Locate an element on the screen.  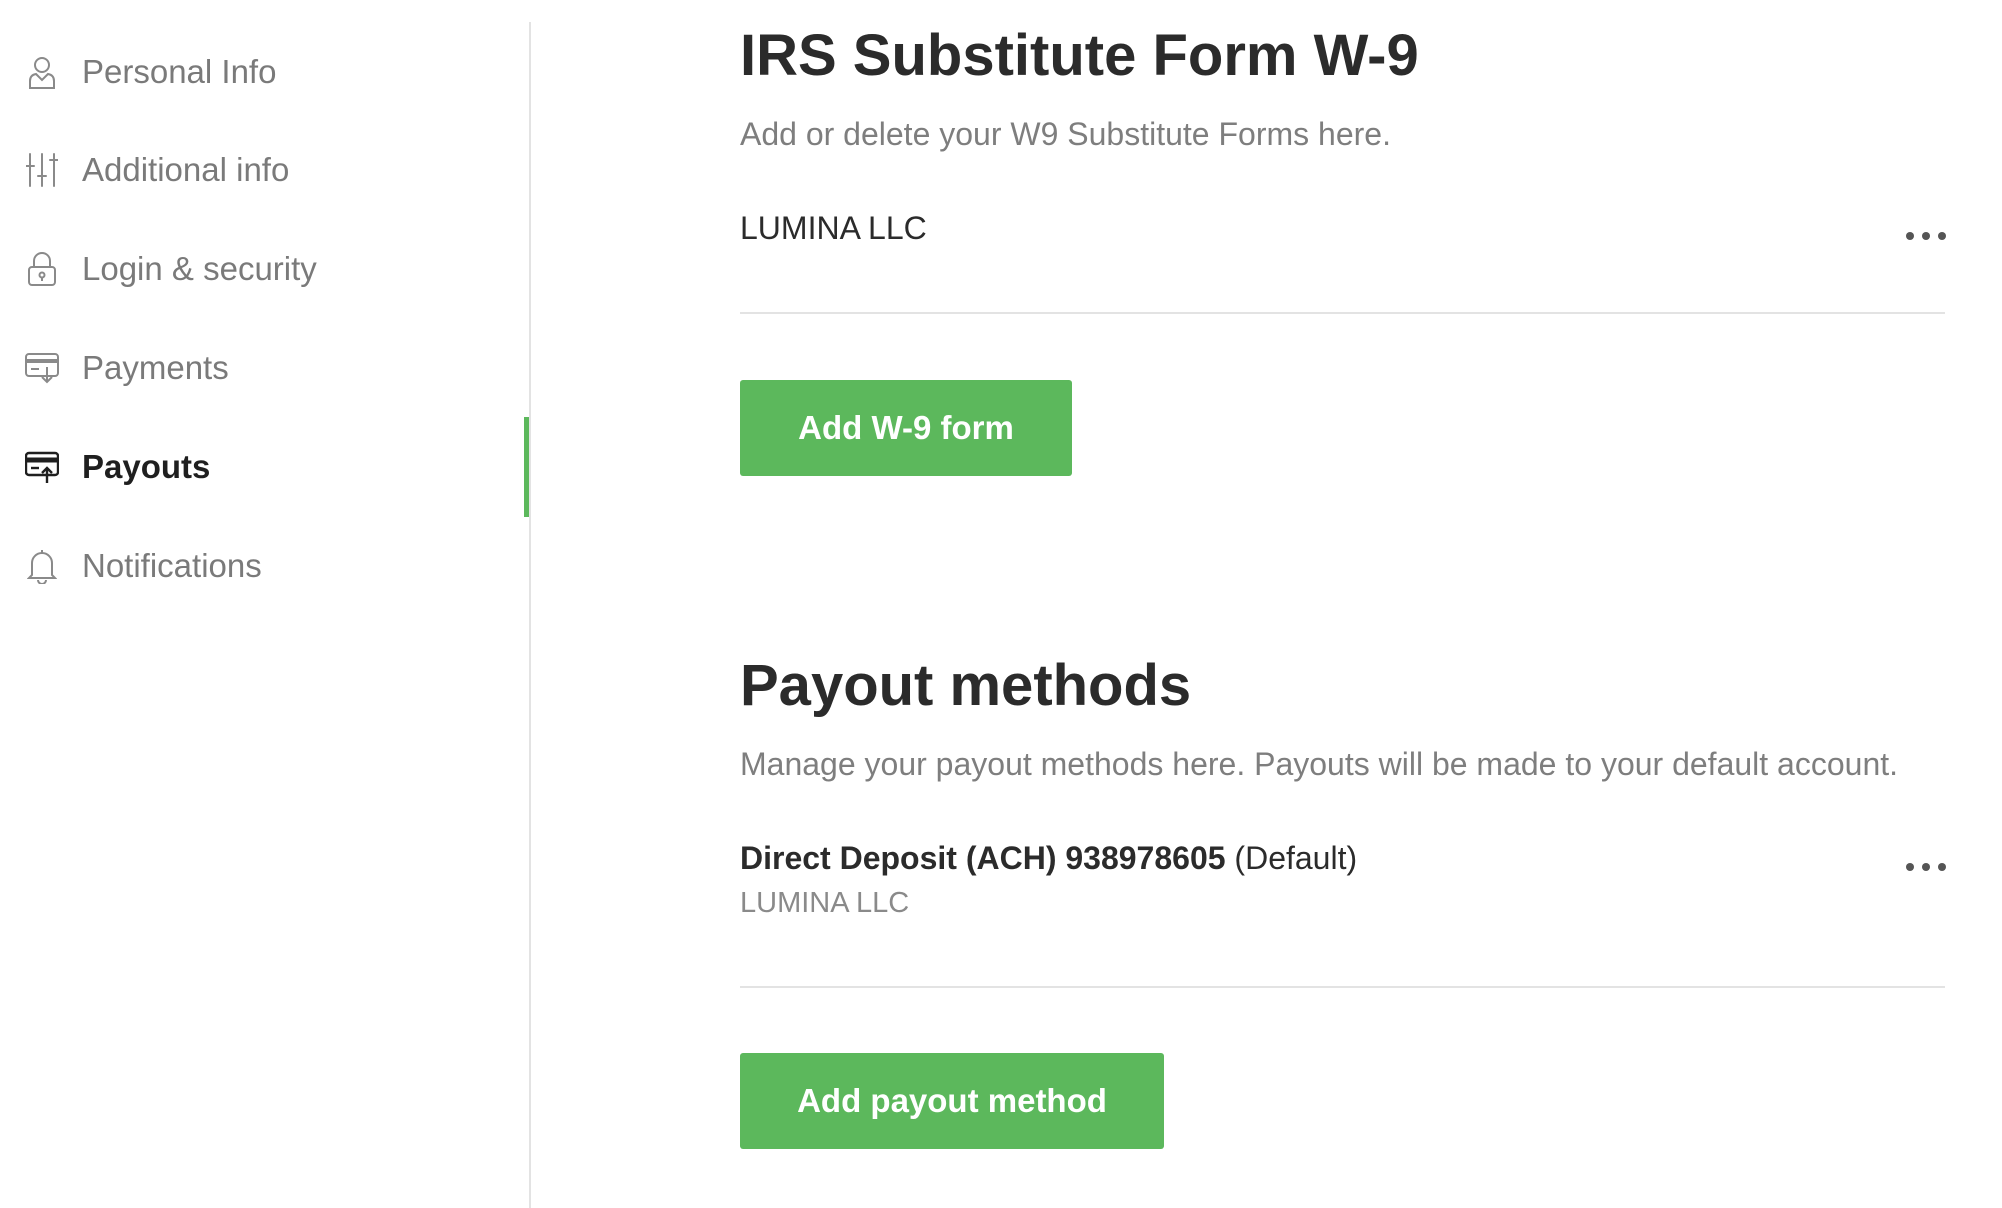
lock-icon is located at coordinates (42, 269).